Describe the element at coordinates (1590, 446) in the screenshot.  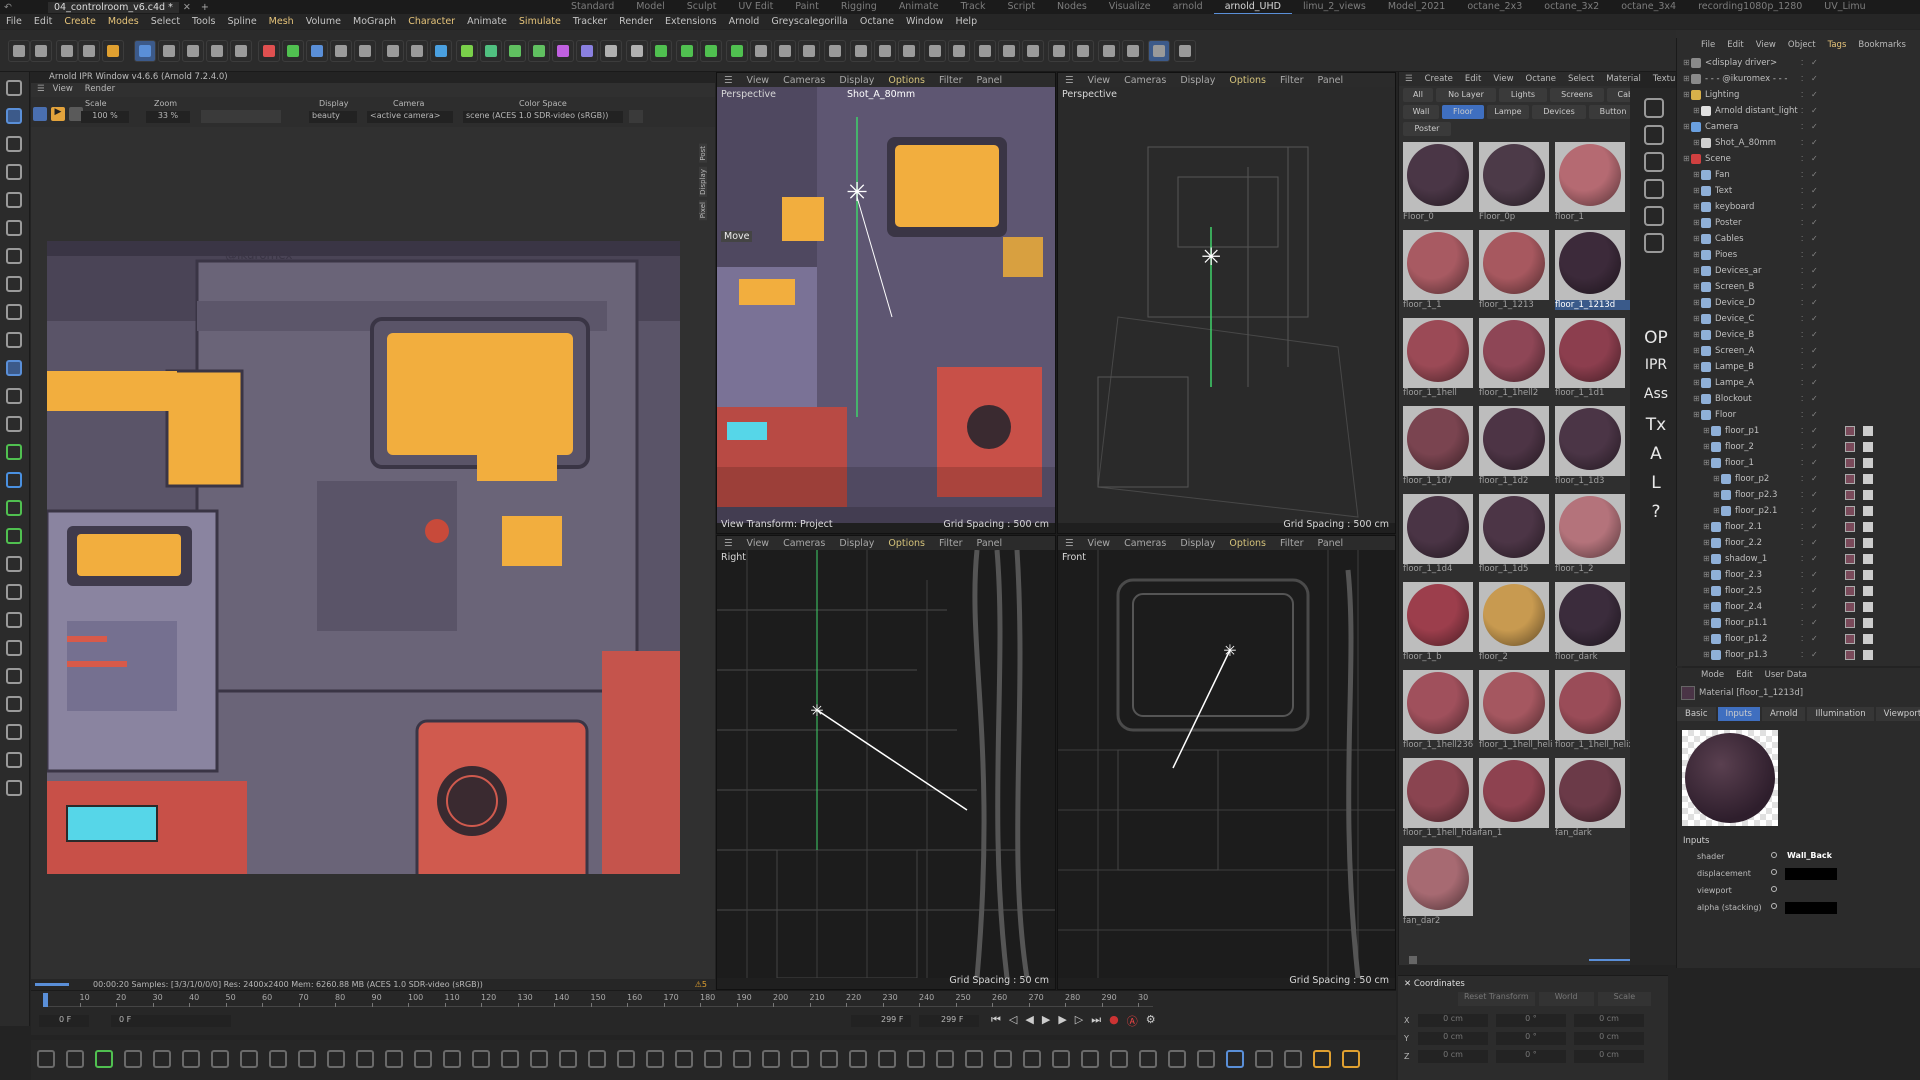
I see `material-swatch: floor_1_1d3` at that location.